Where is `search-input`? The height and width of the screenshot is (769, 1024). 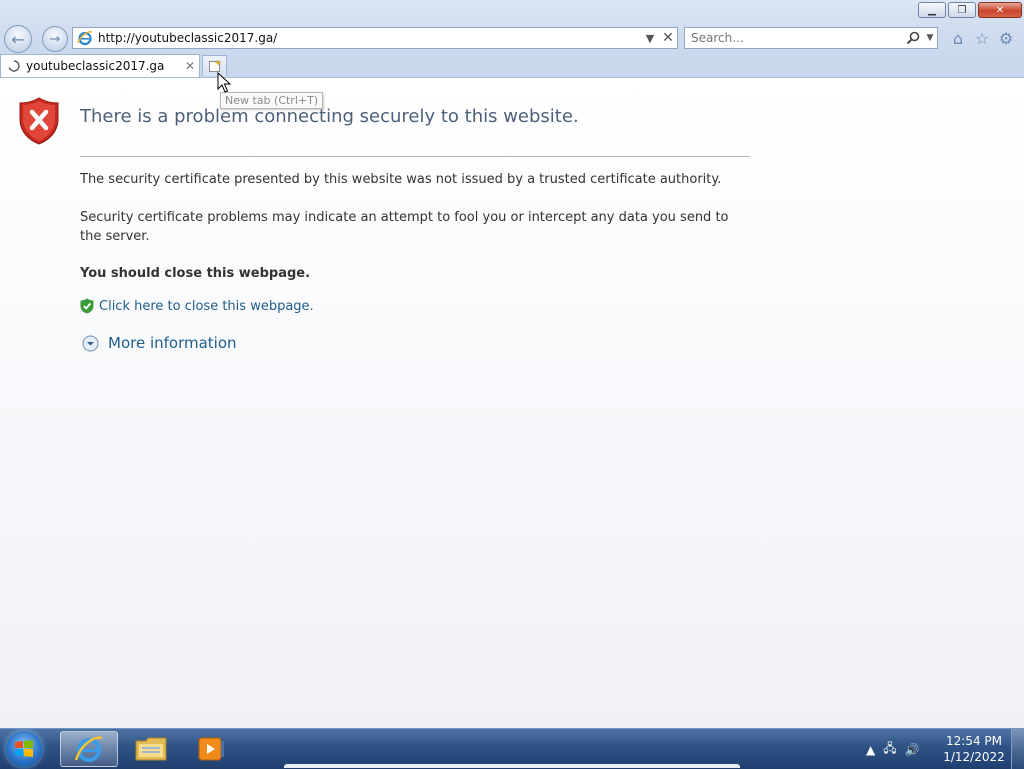 search-input is located at coordinates (795, 38).